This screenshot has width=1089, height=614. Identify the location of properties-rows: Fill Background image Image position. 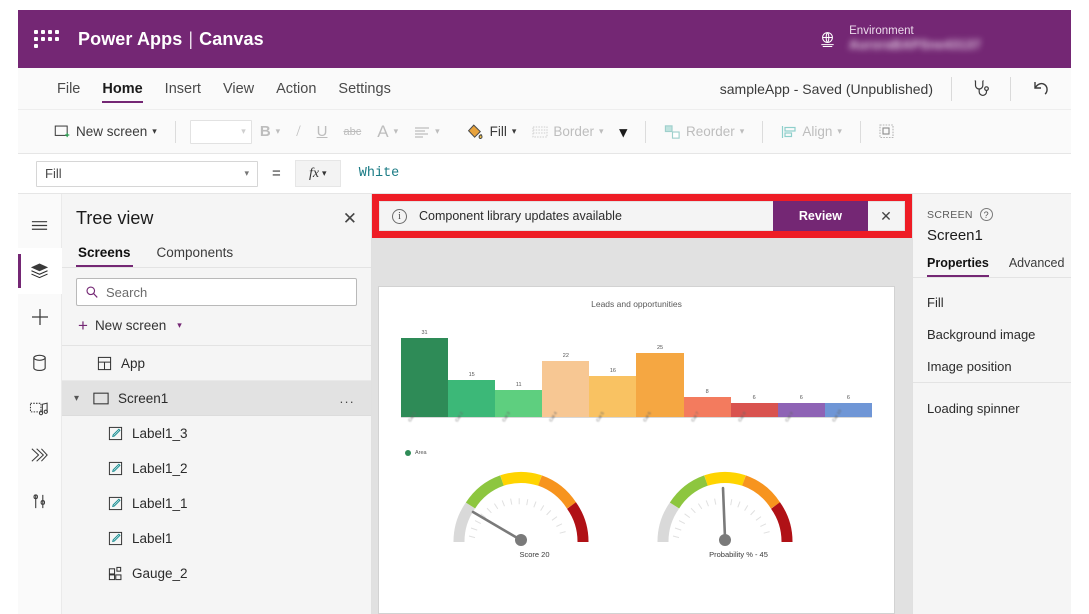
(992, 330).